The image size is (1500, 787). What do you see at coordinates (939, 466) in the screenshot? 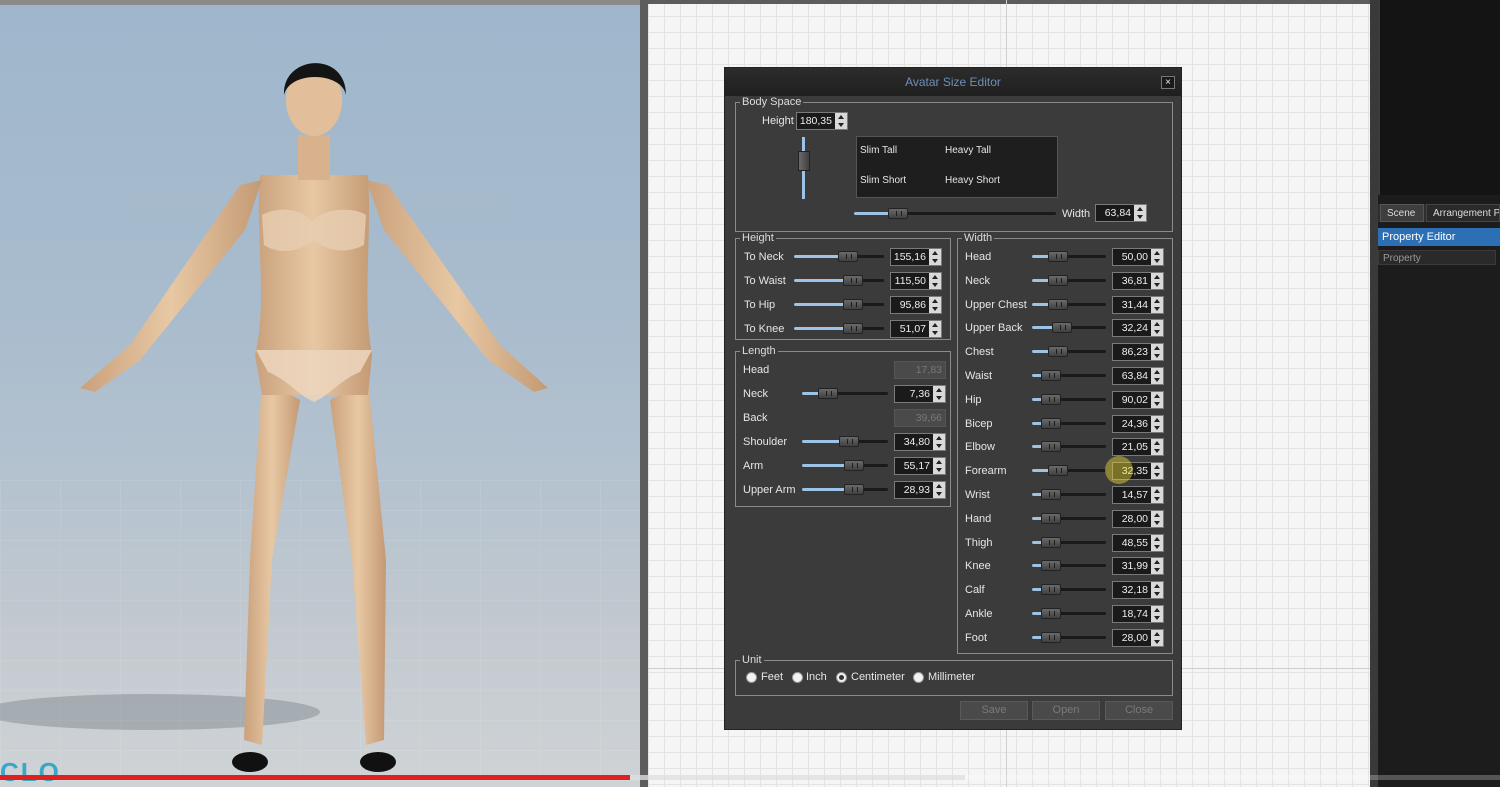
I see `length-arm-field-spinner` at bounding box center [939, 466].